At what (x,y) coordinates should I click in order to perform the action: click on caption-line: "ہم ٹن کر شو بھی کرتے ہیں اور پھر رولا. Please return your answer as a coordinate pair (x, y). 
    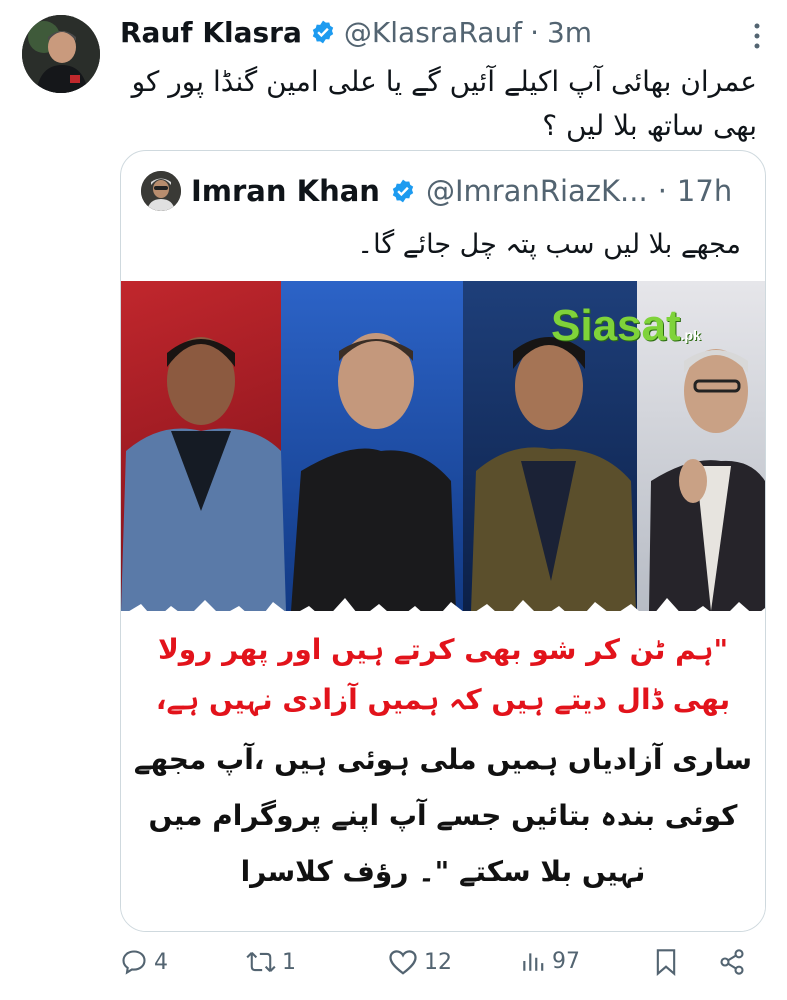
    Looking at the image, I should click on (443, 649).